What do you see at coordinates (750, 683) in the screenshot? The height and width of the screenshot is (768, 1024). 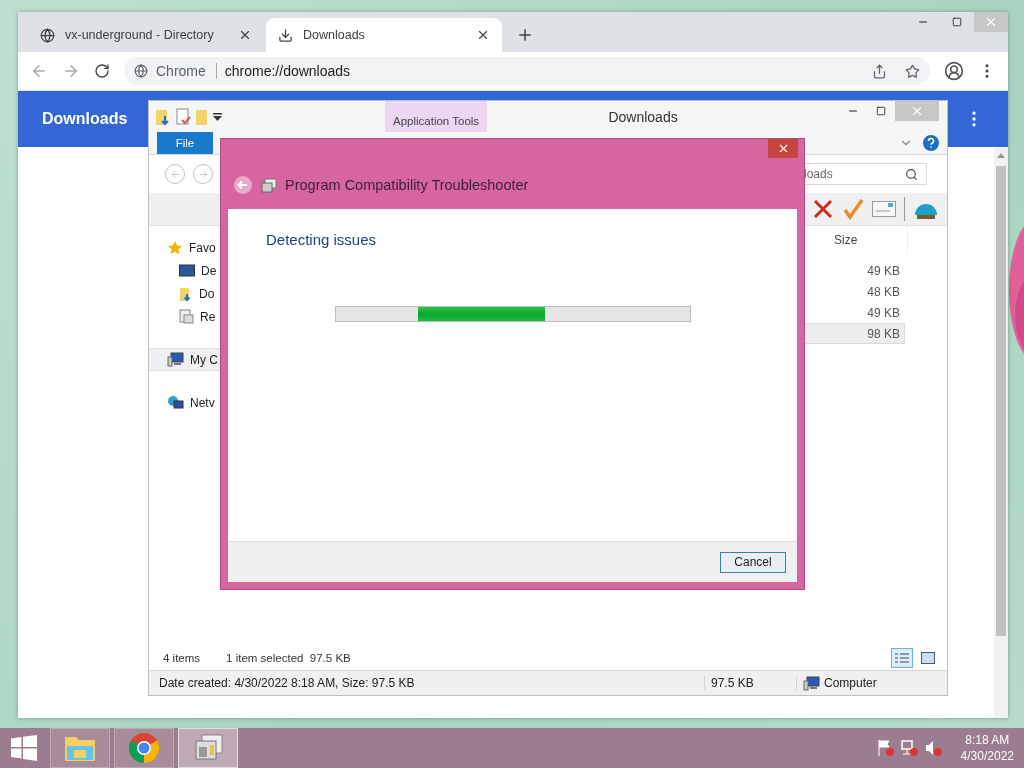 I see `details-size: 97.5 KB` at bounding box center [750, 683].